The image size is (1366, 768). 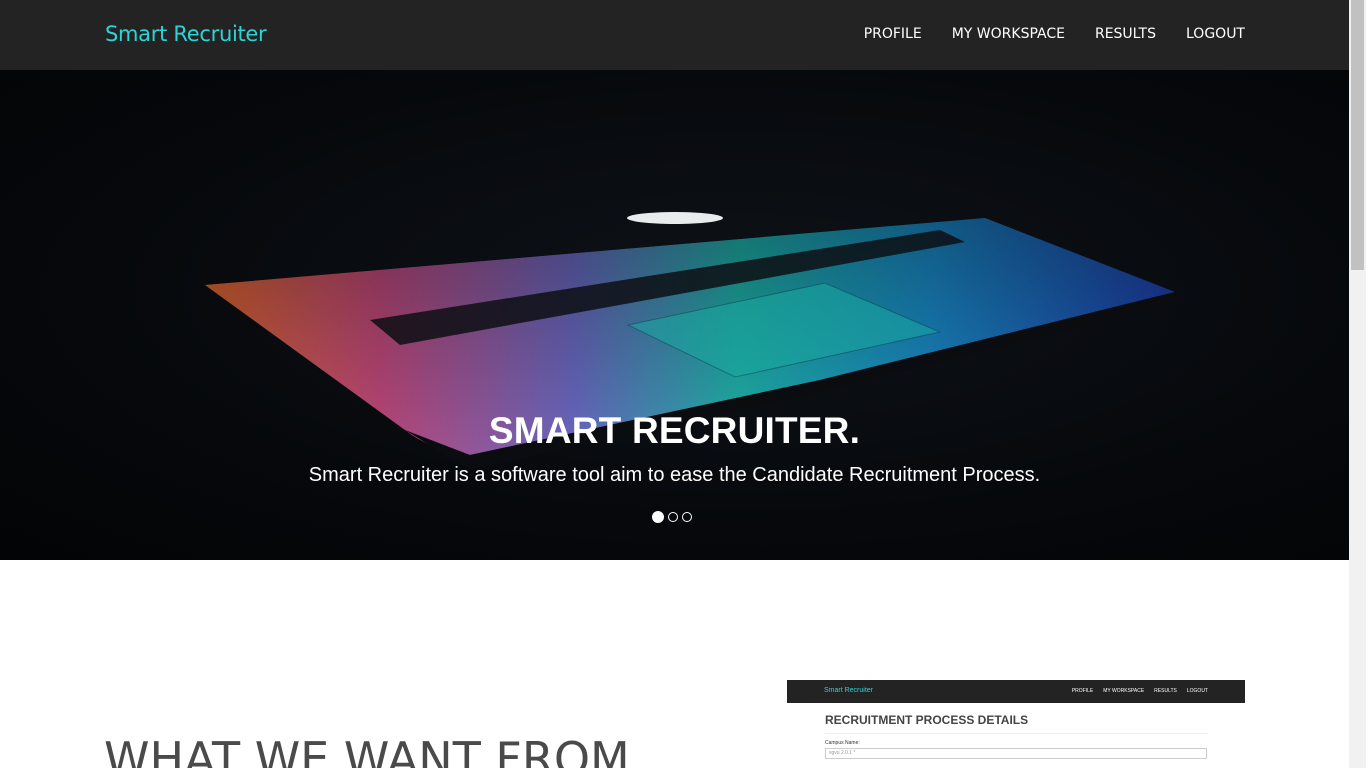 What do you see at coordinates (1125, 34) in the screenshot?
I see `nav-item-results: RESULTS` at bounding box center [1125, 34].